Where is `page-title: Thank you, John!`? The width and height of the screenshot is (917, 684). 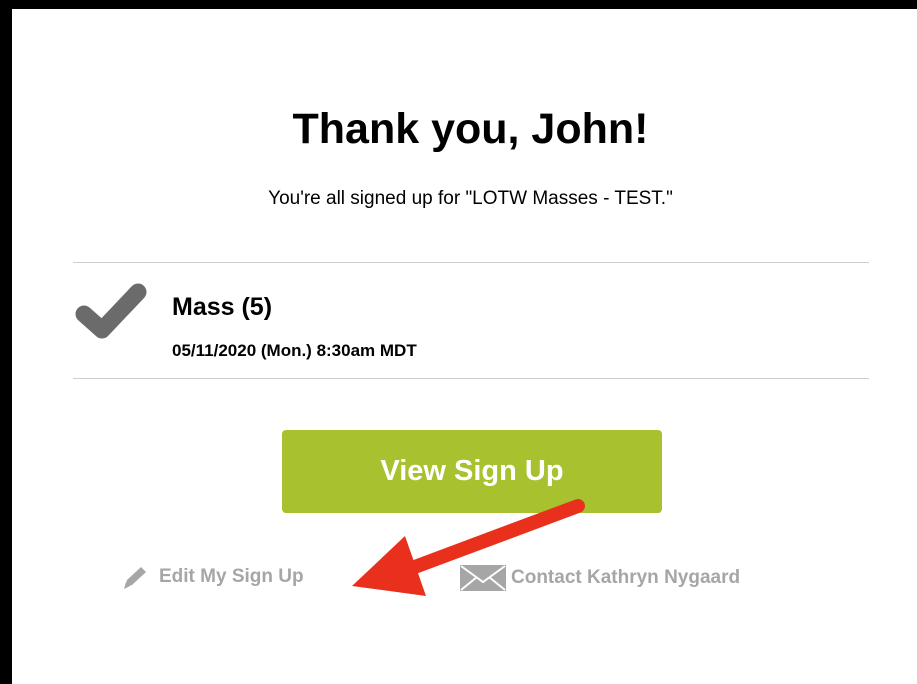
page-title: Thank you, John! is located at coordinates (470, 129).